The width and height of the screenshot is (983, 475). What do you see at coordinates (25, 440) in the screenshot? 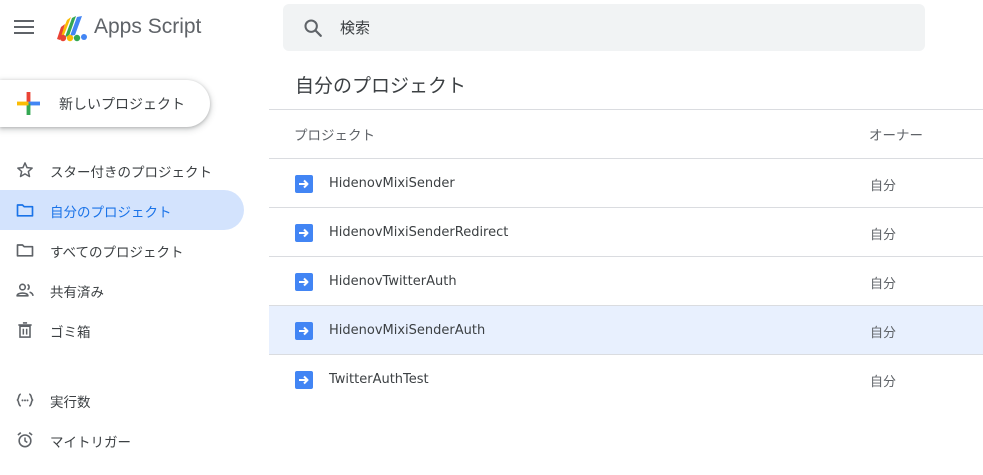
I see `alarm-clock-icon` at bounding box center [25, 440].